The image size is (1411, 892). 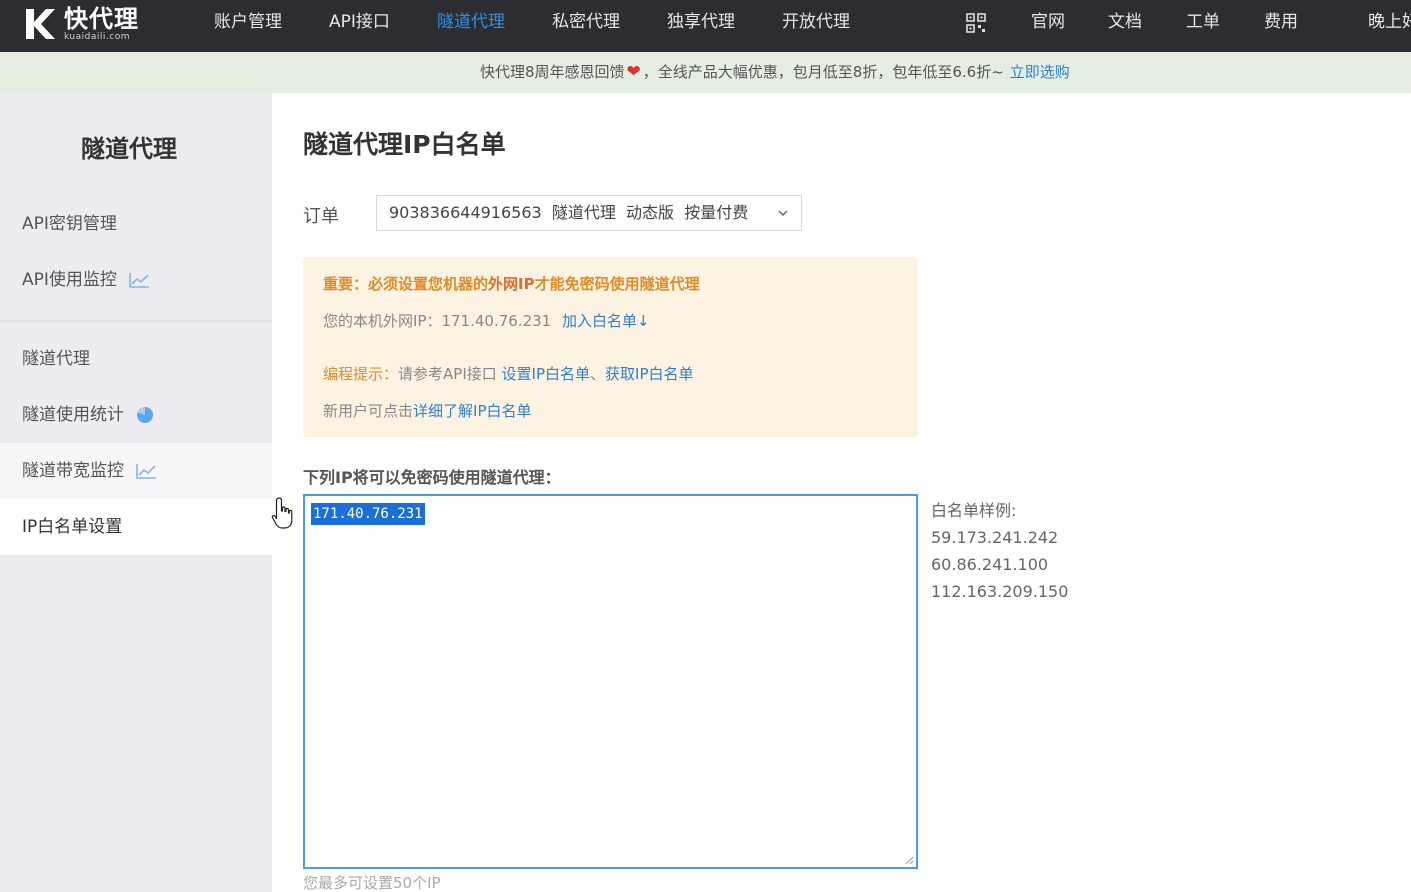 I want to click on nav-account: 账户管理, so click(x=248, y=26).